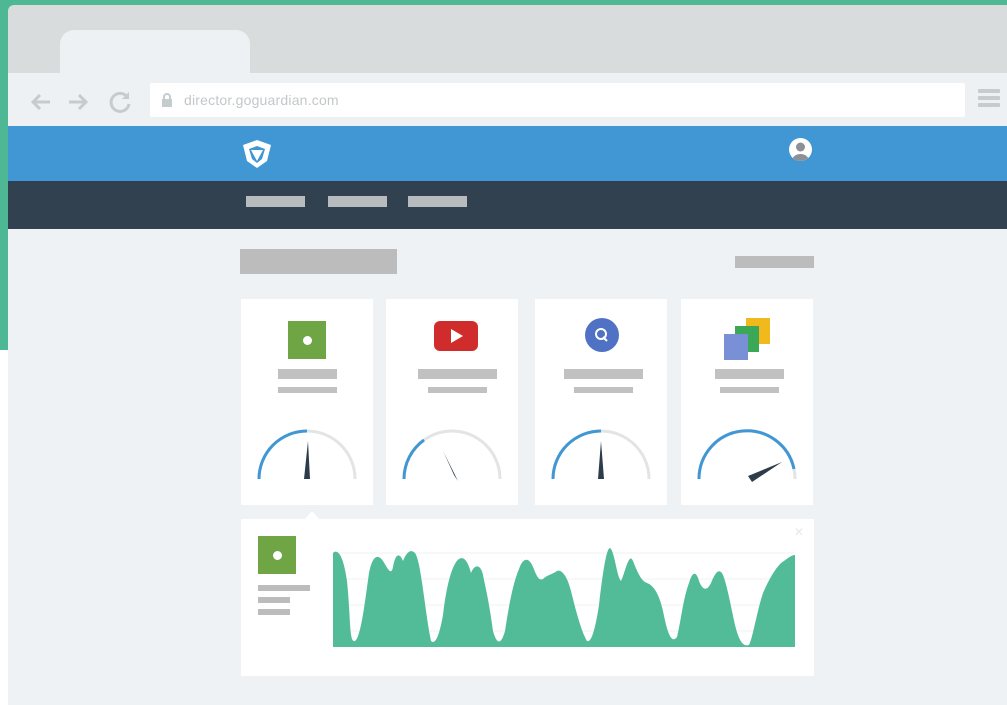 This screenshot has width=1007, height=705. I want to click on activity-area, so click(564, 597).